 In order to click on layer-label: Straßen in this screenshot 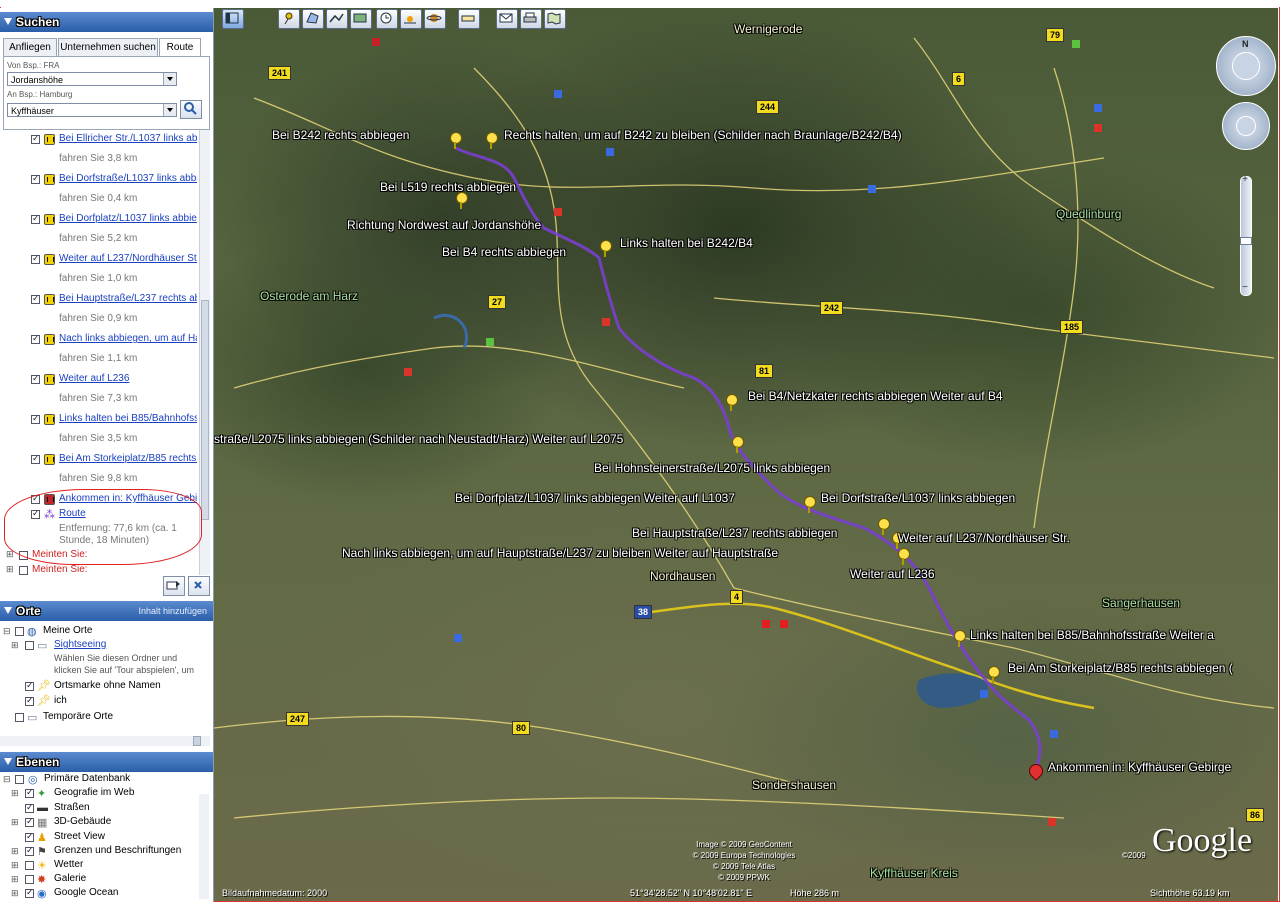, I will do `click(72, 807)`.